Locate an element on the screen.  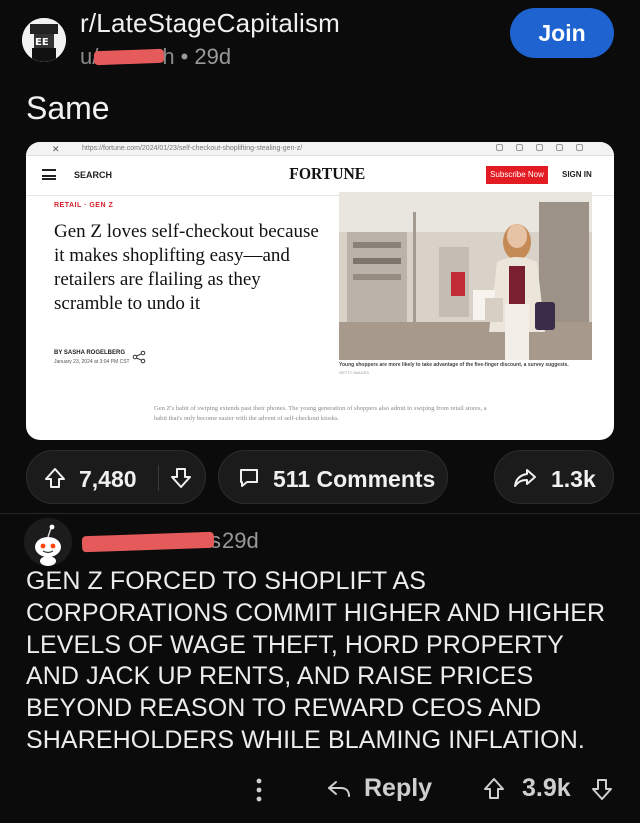
reply-button: Reply is located at coordinates (398, 788).